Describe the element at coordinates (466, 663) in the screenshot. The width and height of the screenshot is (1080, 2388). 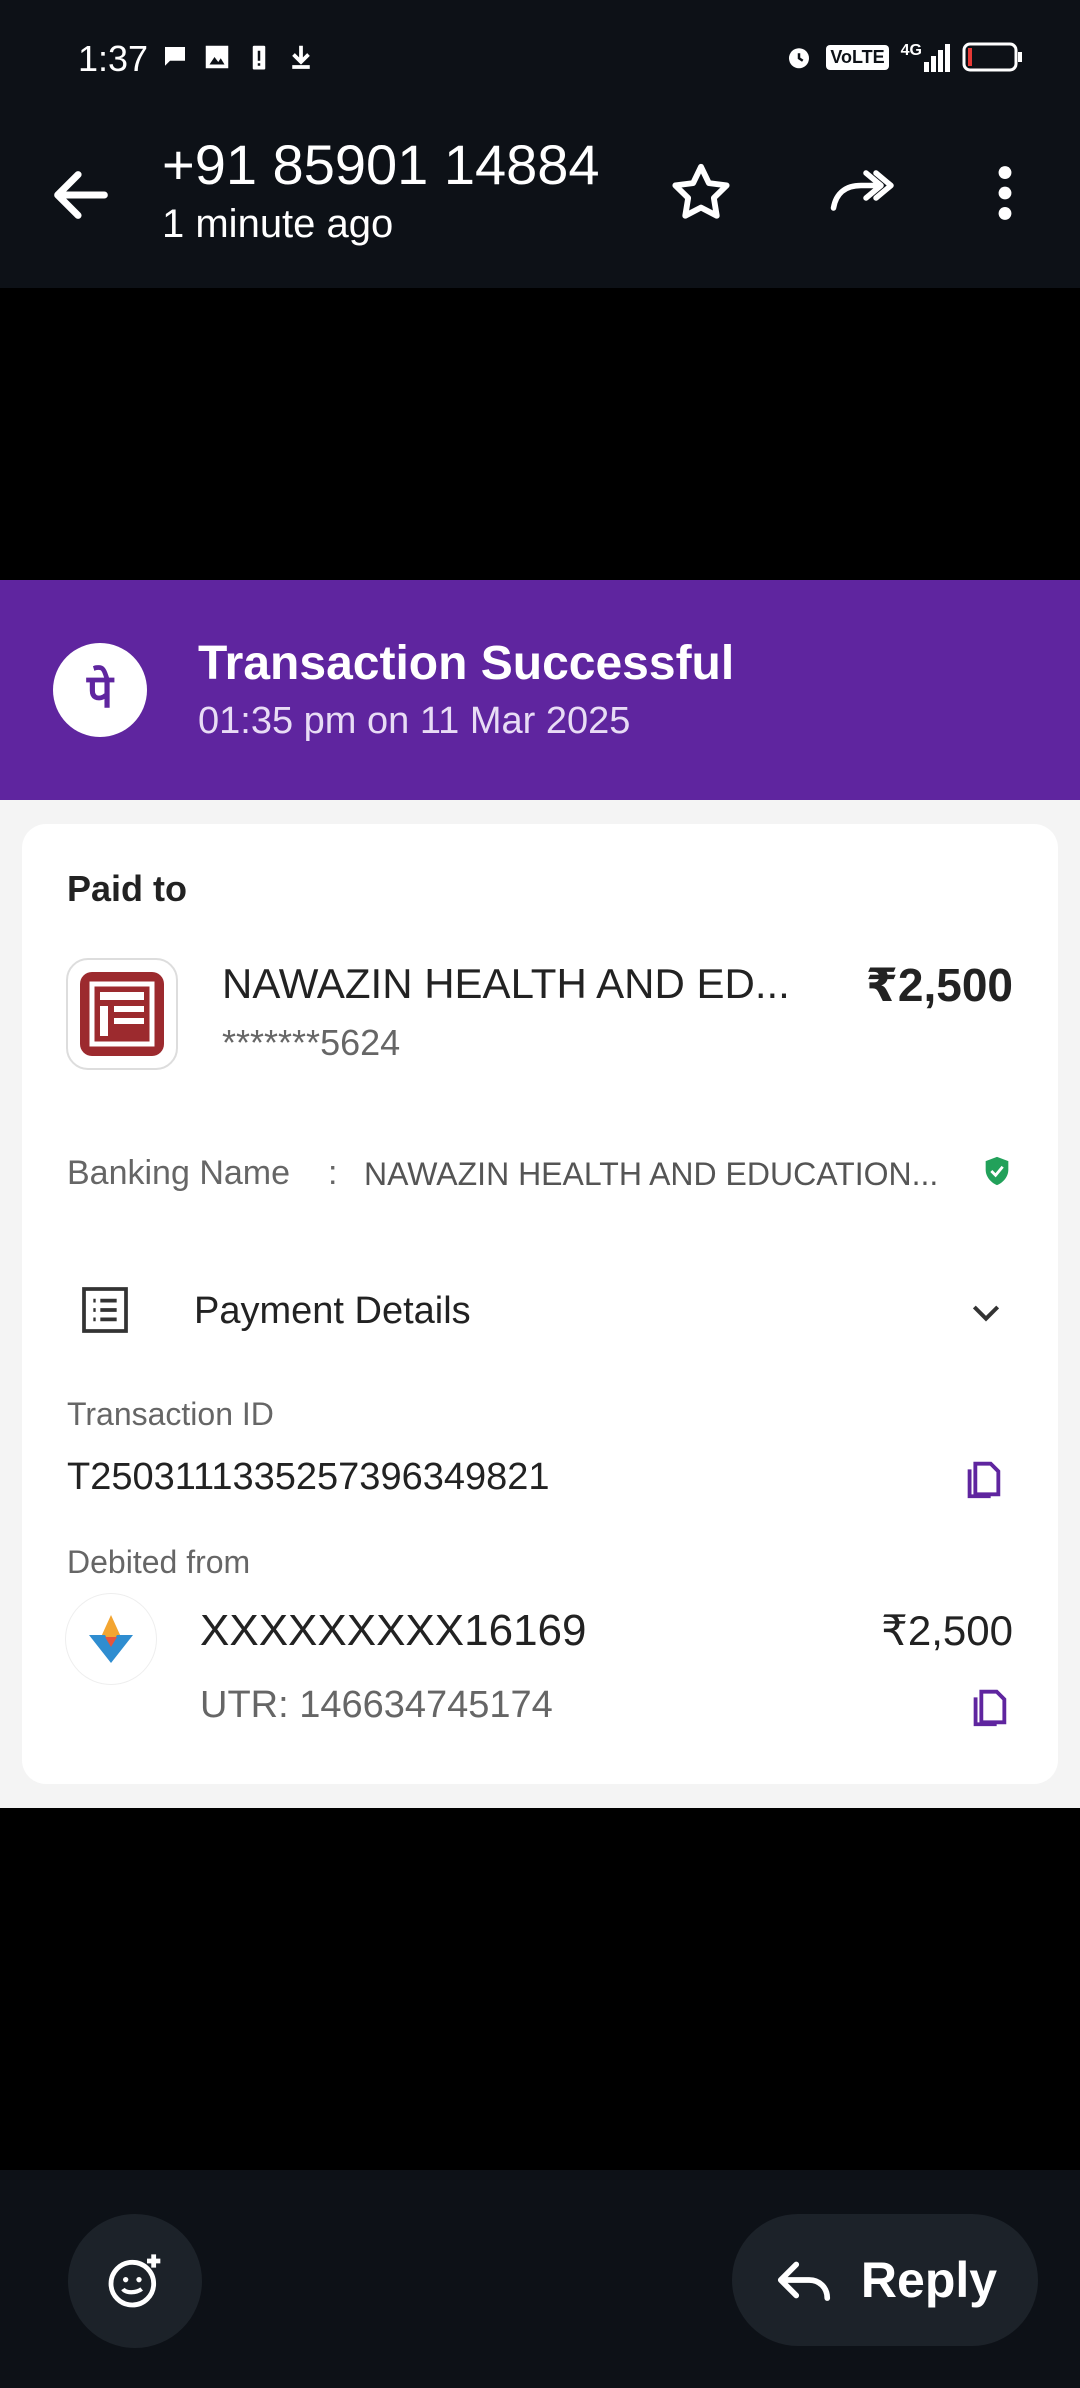
I see `transaction-status: Transaction Successful` at that location.